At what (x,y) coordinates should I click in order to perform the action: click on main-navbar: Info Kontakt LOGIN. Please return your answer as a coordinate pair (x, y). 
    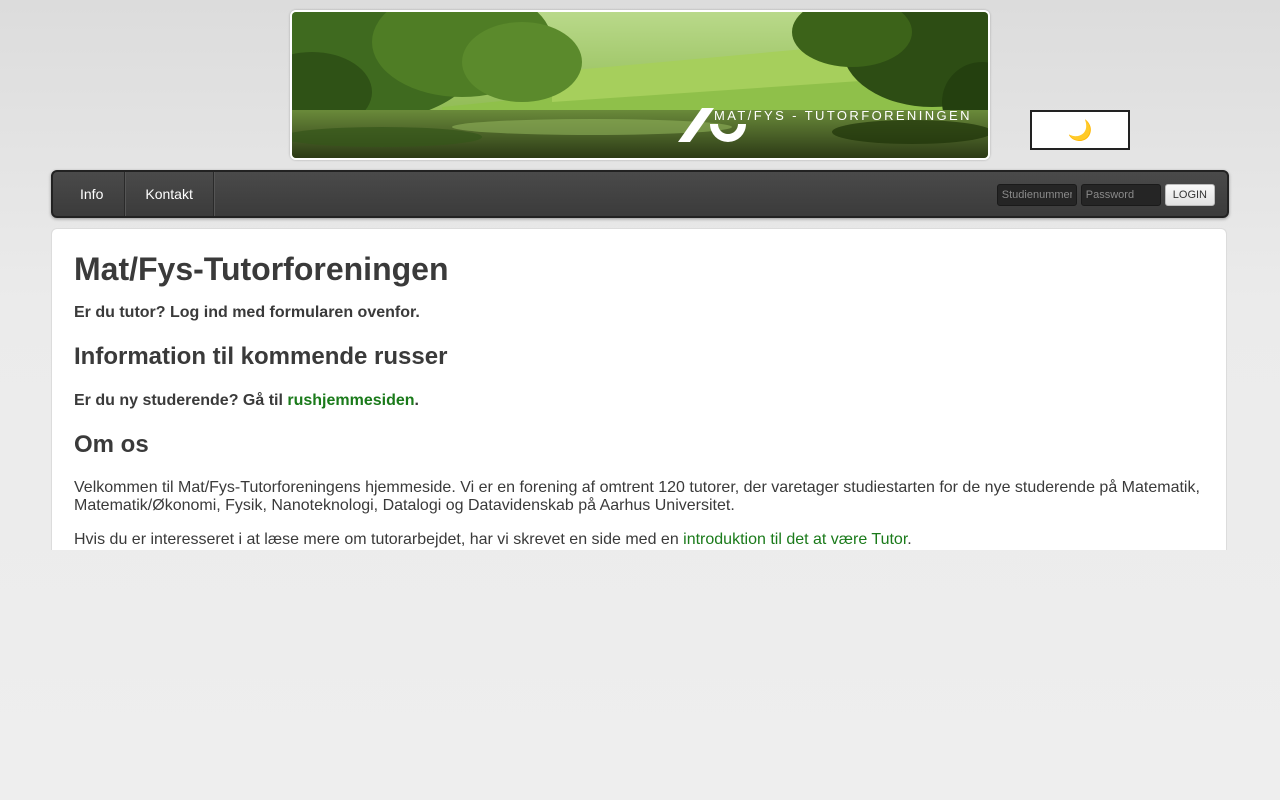
    Looking at the image, I should click on (640, 194).